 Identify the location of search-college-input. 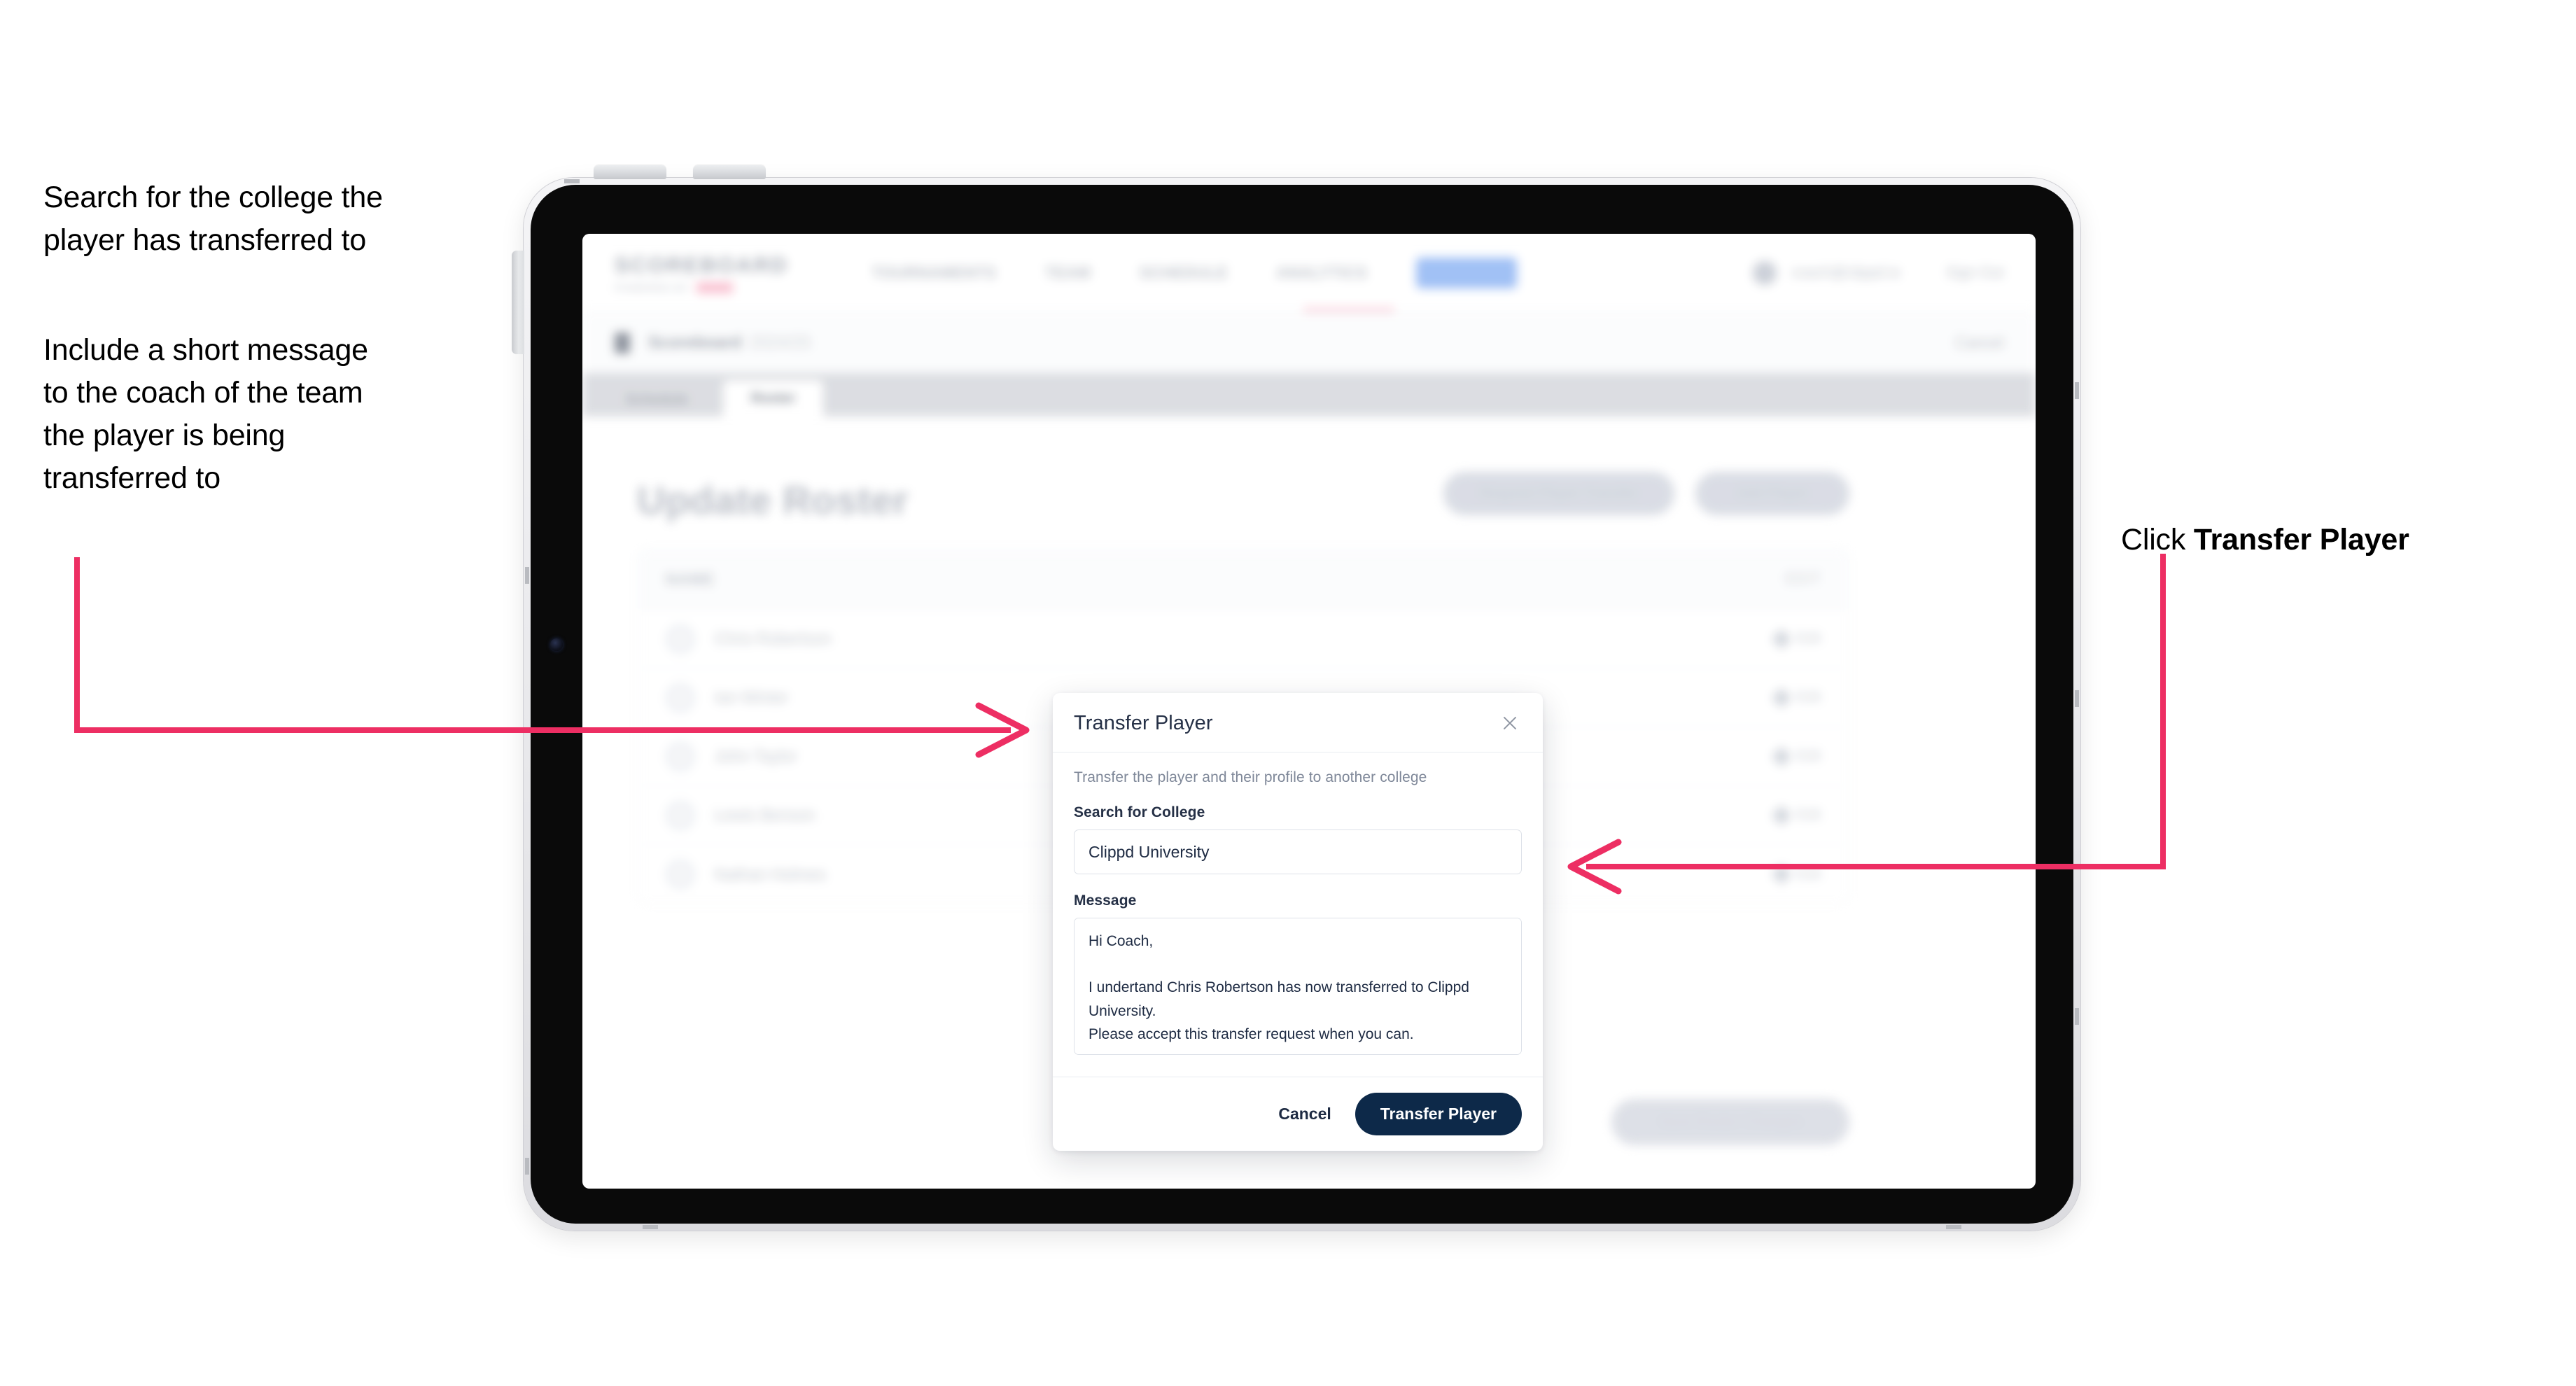
(1298, 852).